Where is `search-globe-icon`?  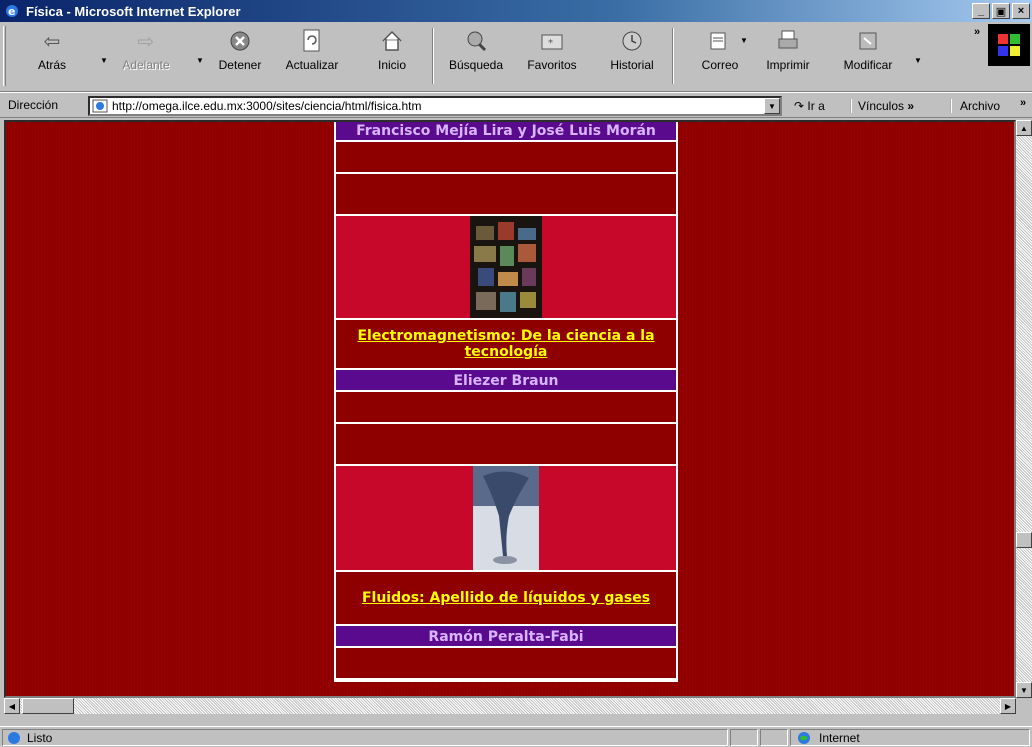
search-globe-icon is located at coordinates (476, 41).